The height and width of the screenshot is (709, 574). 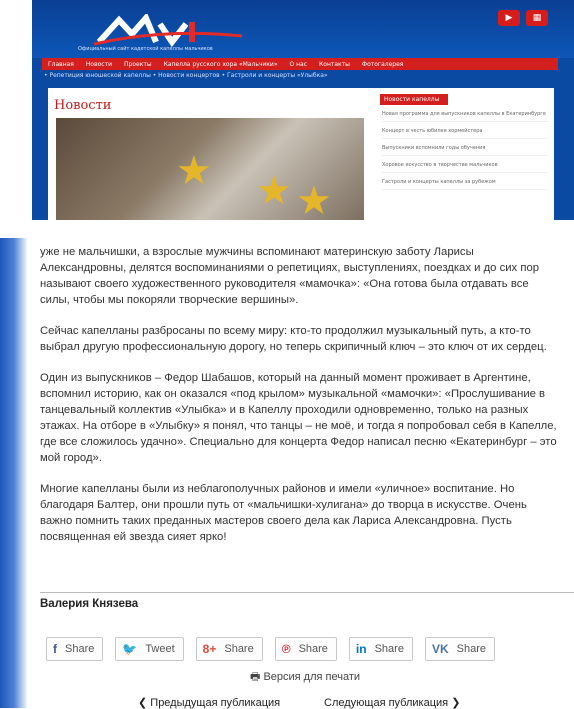 What do you see at coordinates (209, 649) in the screenshot?
I see `googleplus-icon: 8+` at bounding box center [209, 649].